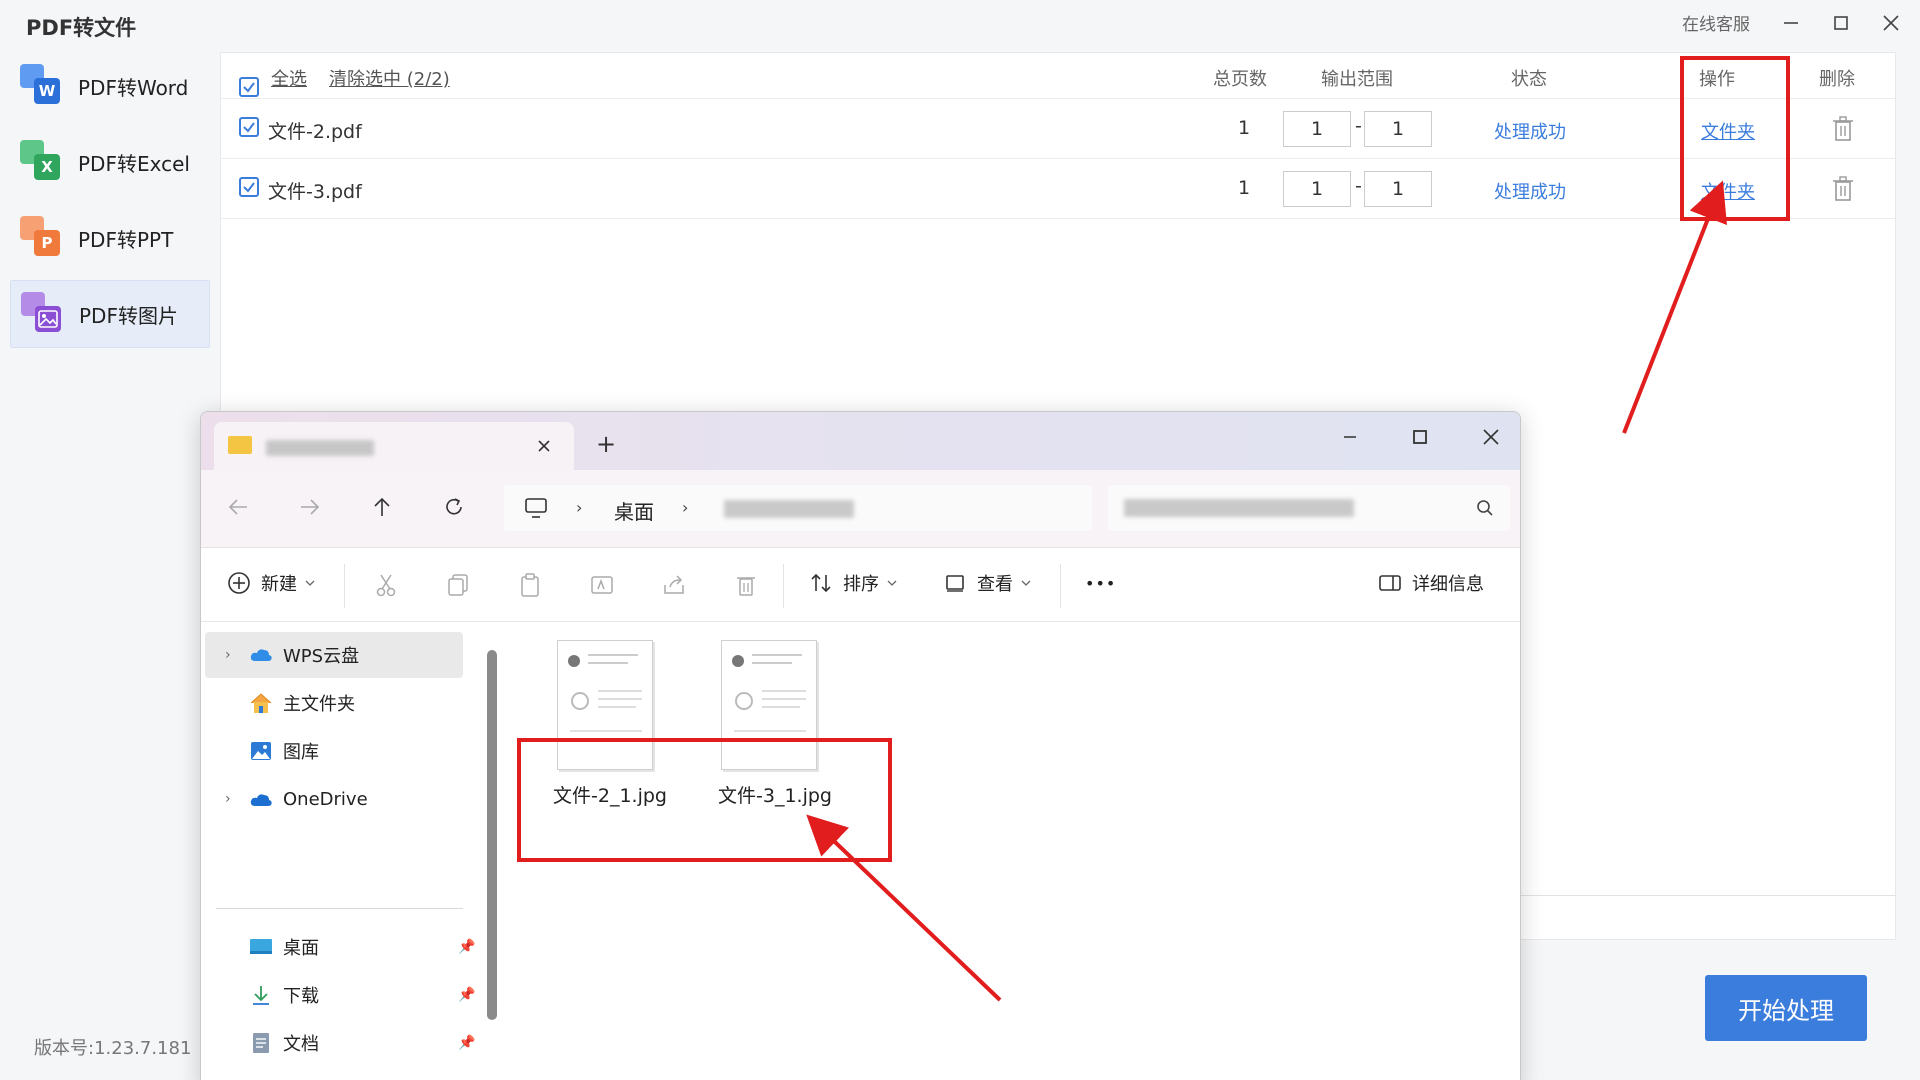 The width and height of the screenshot is (1920, 1080). What do you see at coordinates (238, 507) in the screenshot?
I see `back-arrow-icon` at bounding box center [238, 507].